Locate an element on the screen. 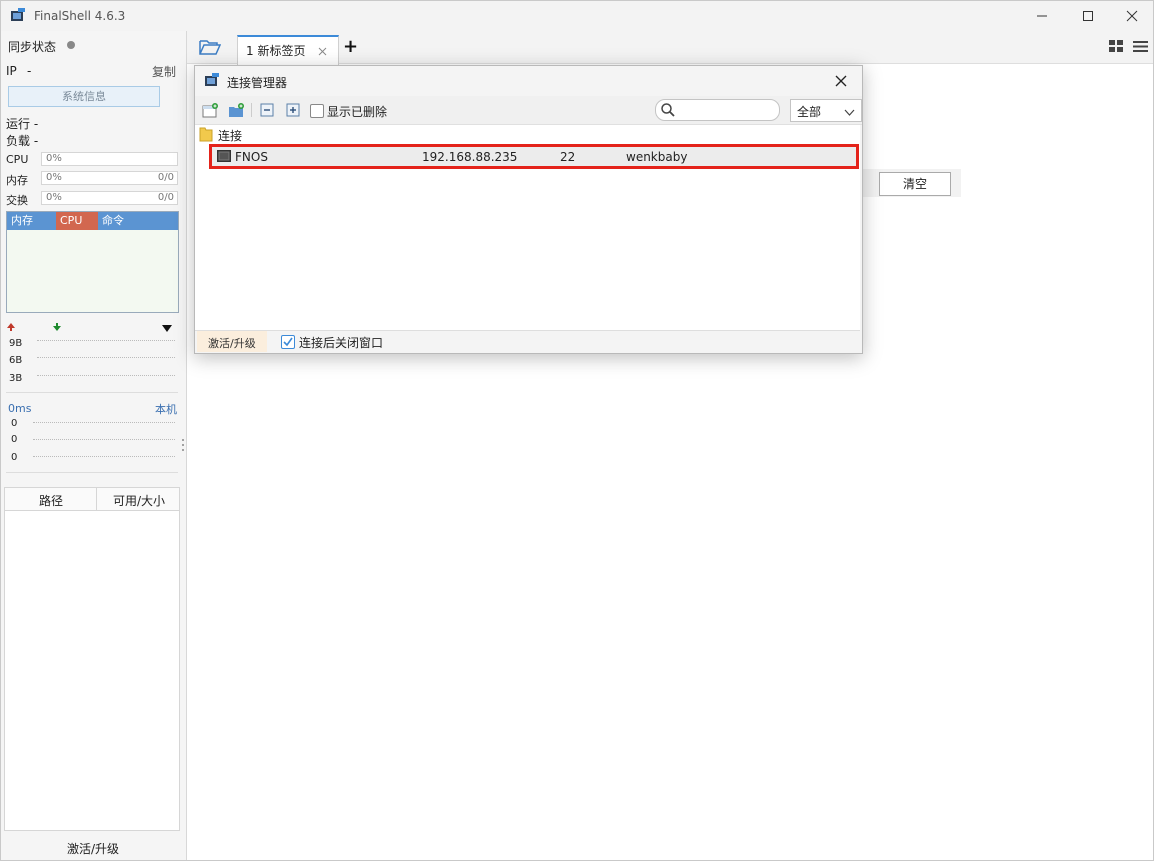 Image resolution: width=1154 pixels, height=861 pixels. minimize-icon is located at coordinates (1042, 16).